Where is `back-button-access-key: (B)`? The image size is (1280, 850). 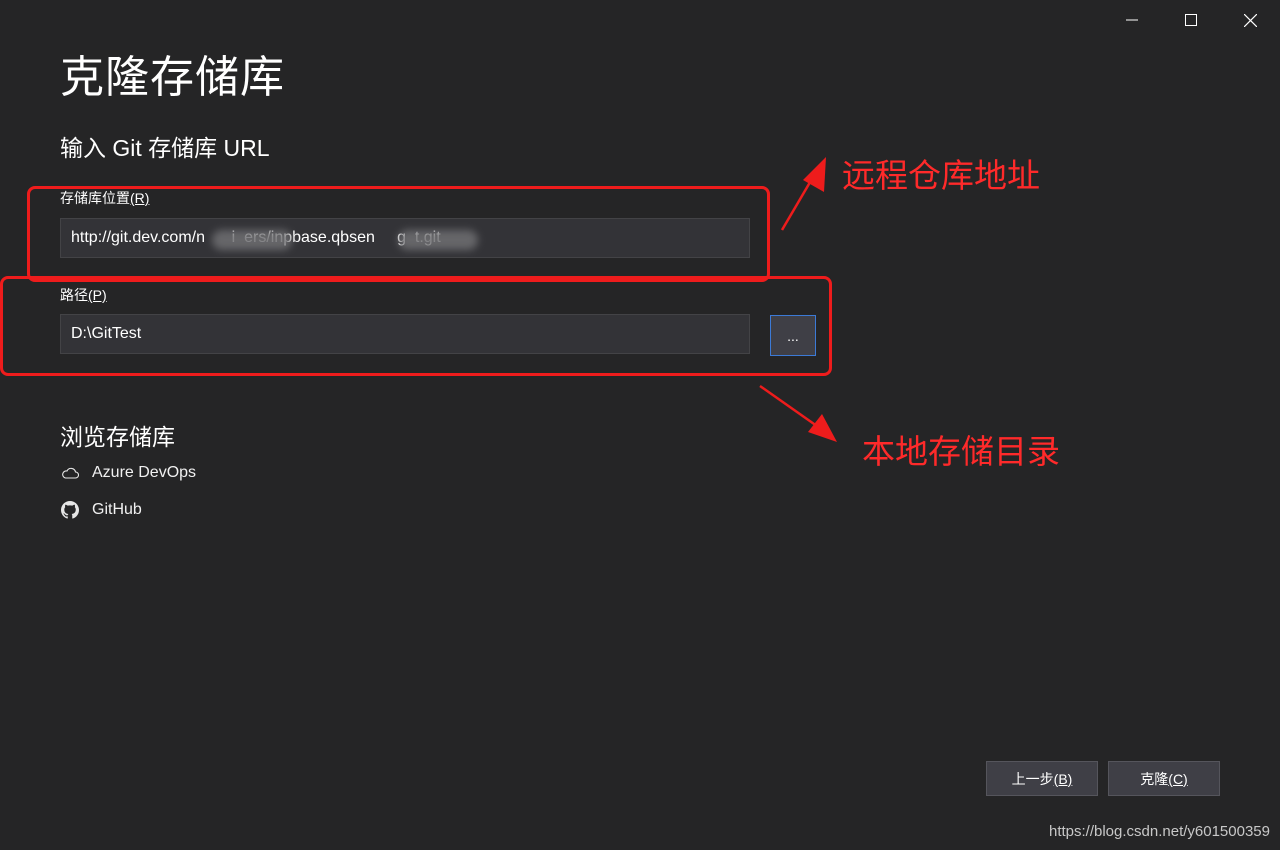
back-button-access-key: (B) is located at coordinates (1063, 778).